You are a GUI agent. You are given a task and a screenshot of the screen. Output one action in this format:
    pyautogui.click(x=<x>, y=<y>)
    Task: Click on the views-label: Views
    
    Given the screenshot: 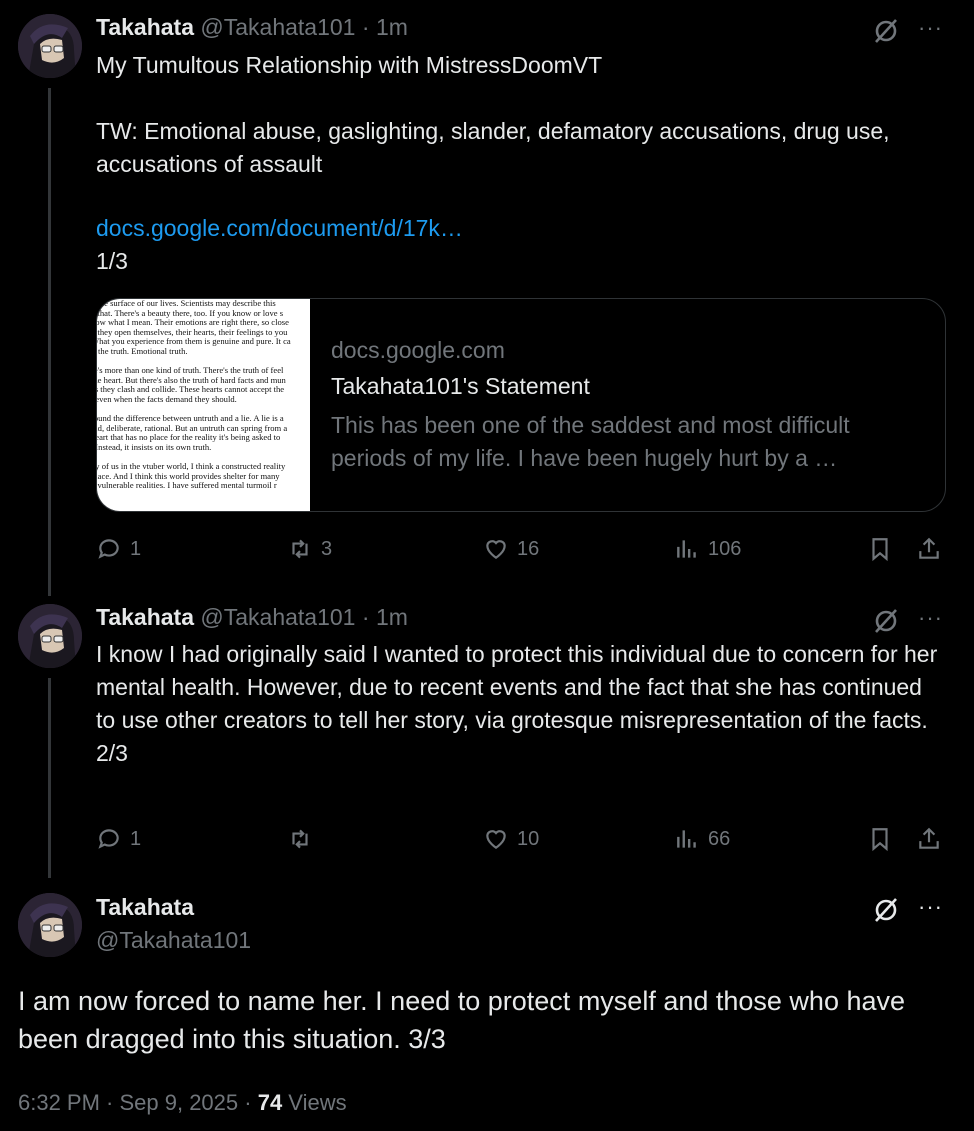 What is the action you would take?
    pyautogui.click(x=314, y=1102)
    